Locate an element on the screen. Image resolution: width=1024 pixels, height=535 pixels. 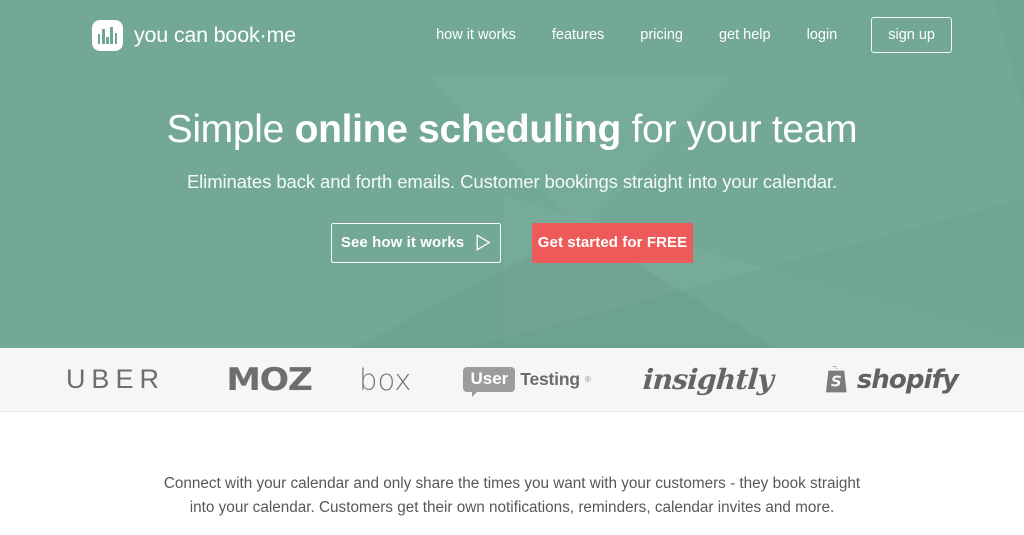
logo-moz: MOZ is located at coordinates (269, 380).